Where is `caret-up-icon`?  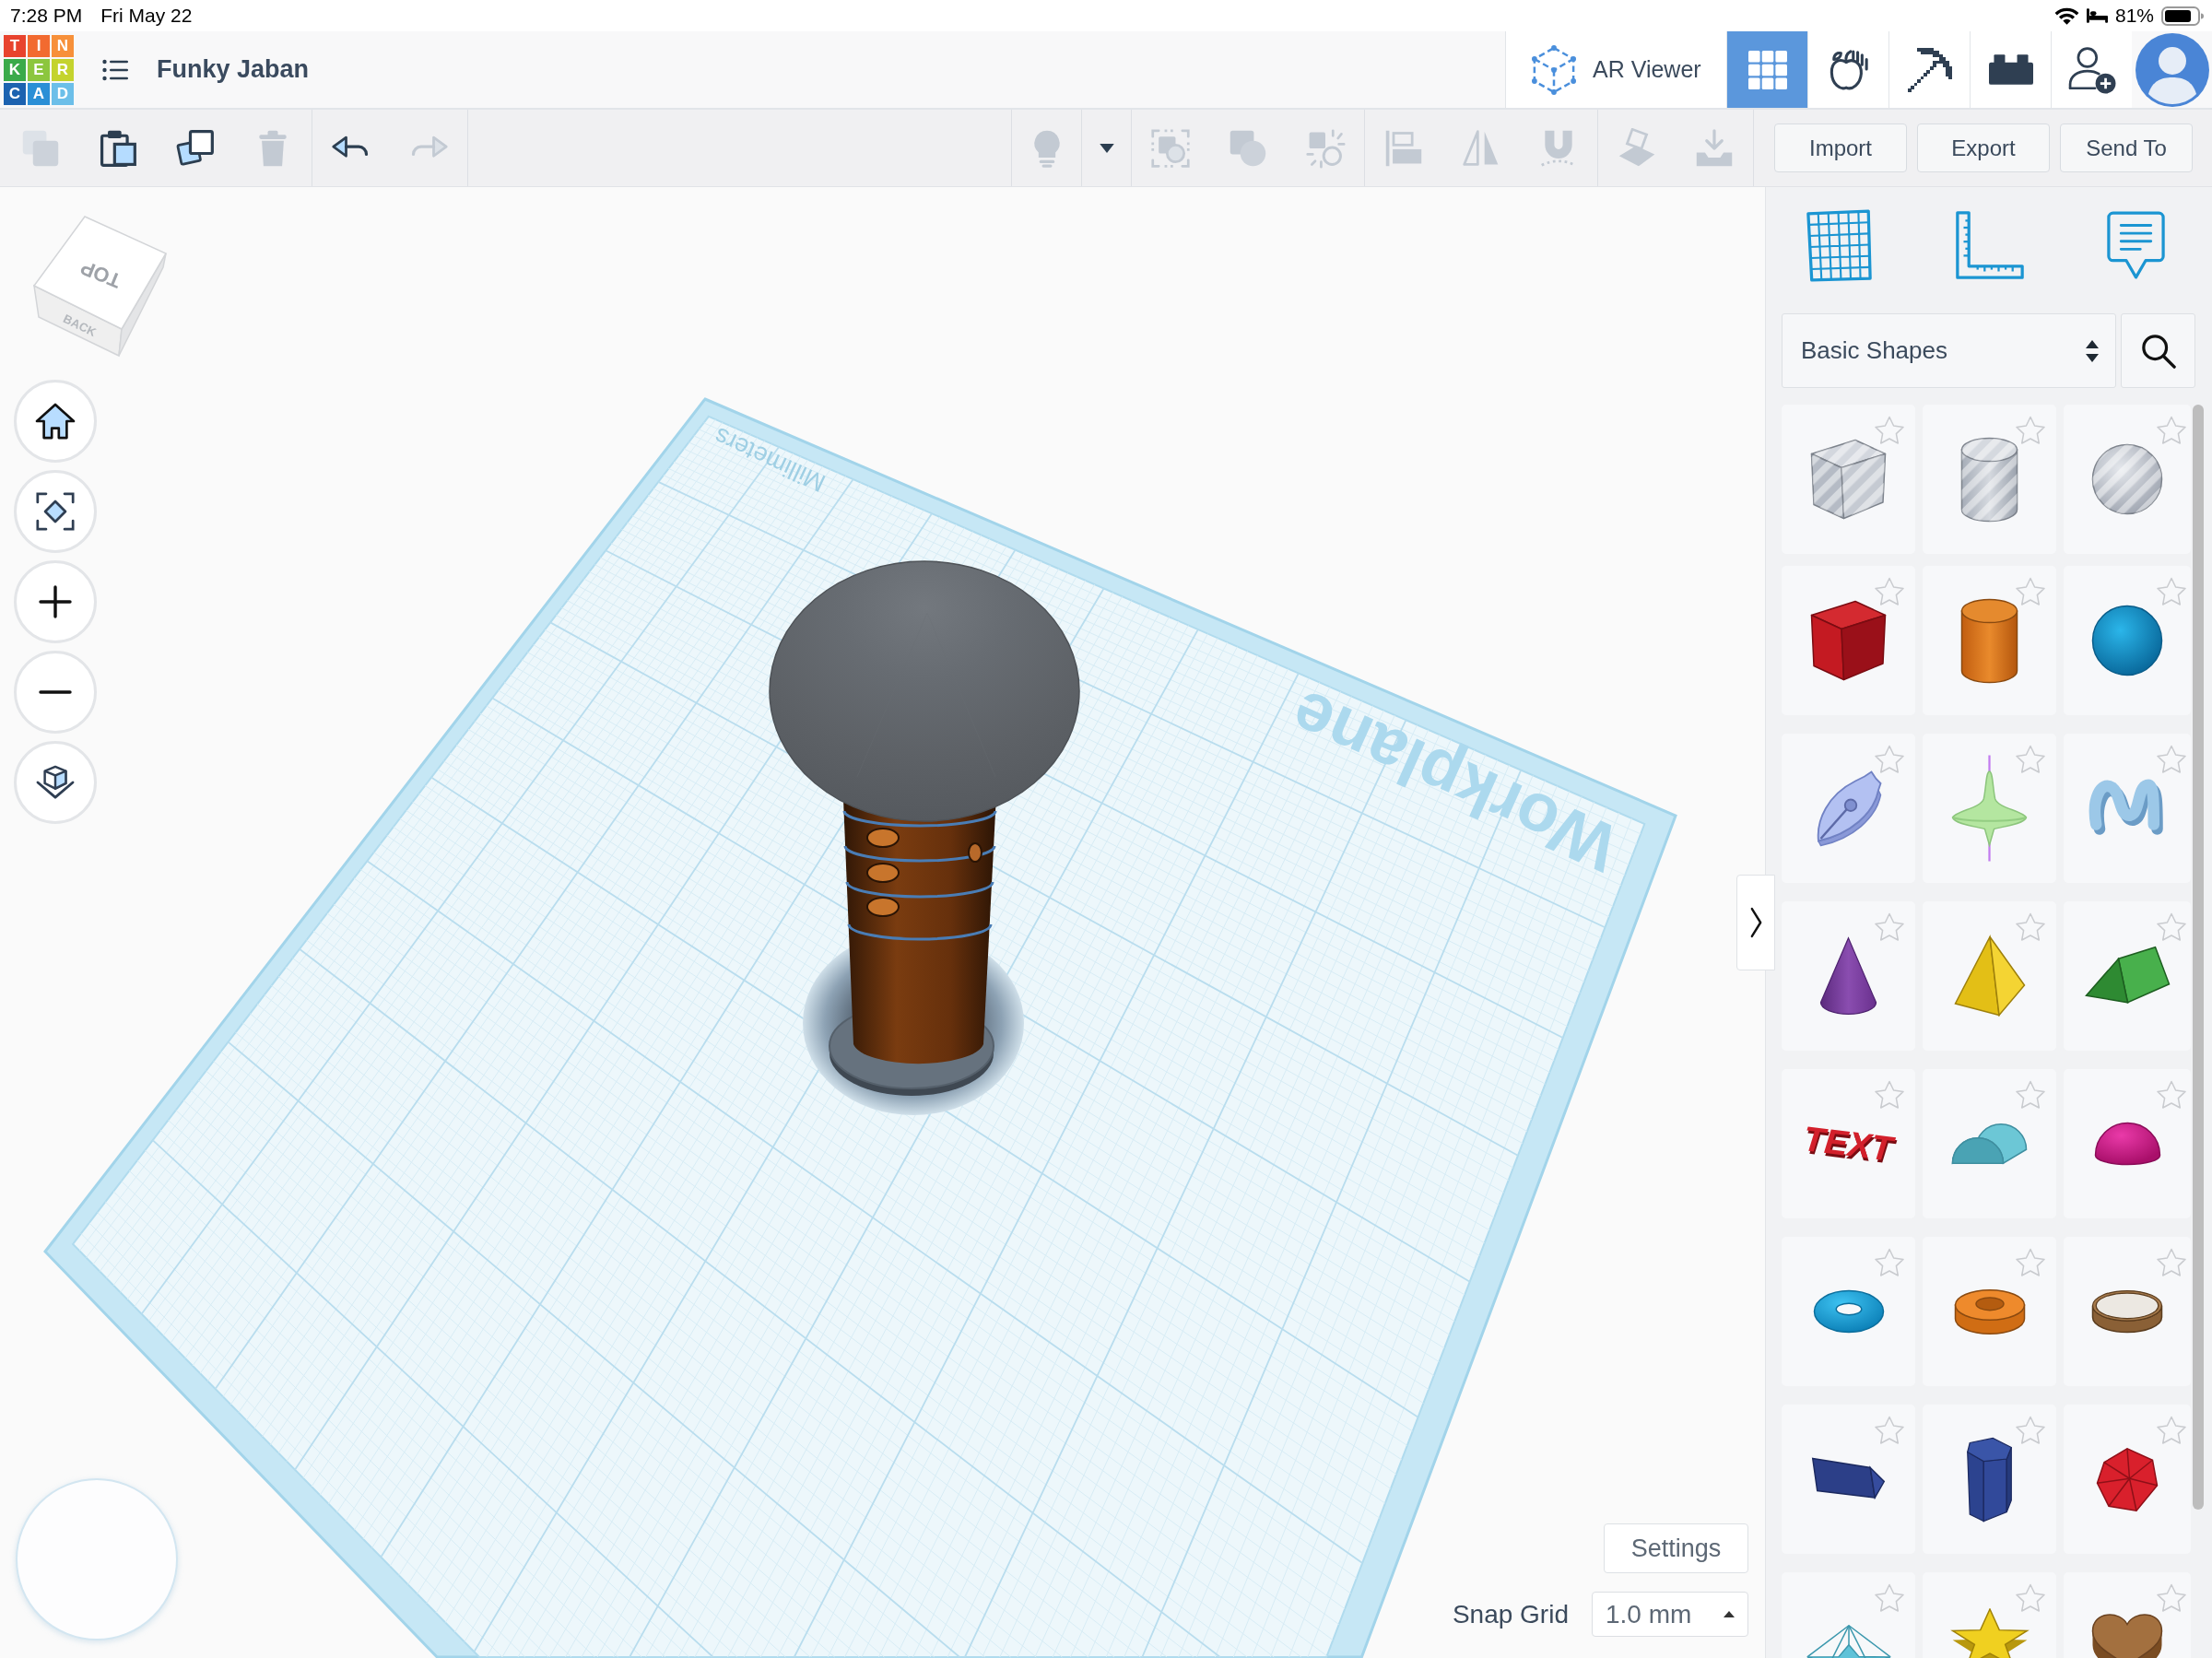 caret-up-icon is located at coordinates (1729, 1614).